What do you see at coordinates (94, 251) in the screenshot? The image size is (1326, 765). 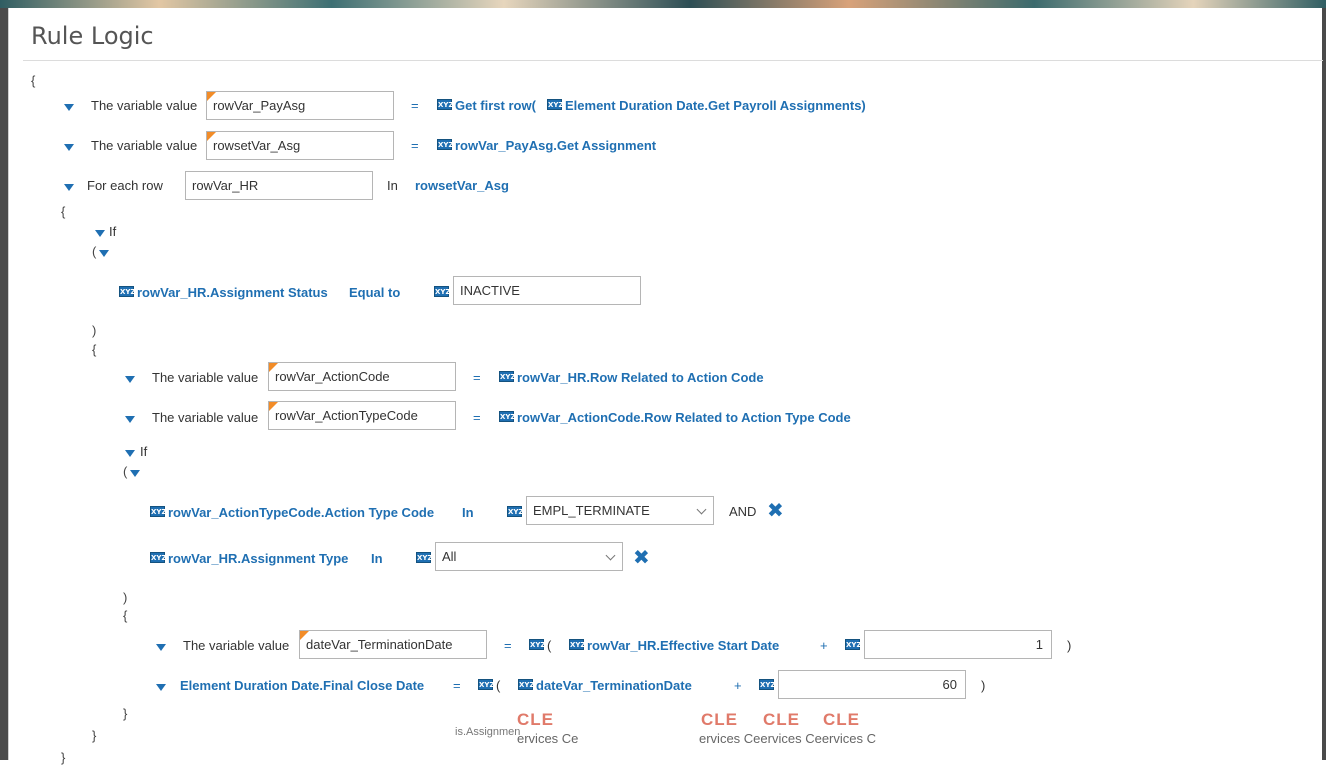 I see `if1-open-paren: (` at bounding box center [94, 251].